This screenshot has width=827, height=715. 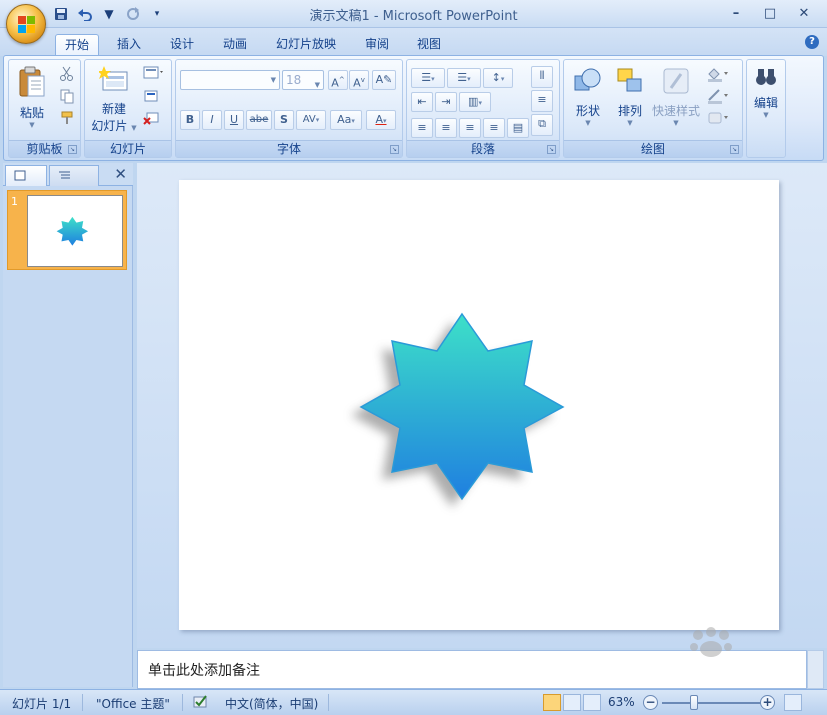 I want to click on drawing-launcher-icon: ↘, so click(x=734, y=149).